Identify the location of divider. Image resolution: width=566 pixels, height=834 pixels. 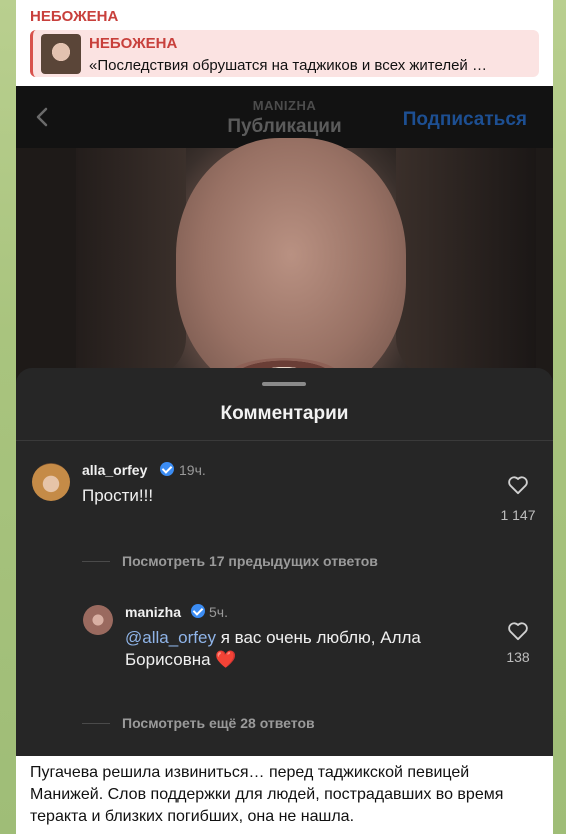
(284, 440).